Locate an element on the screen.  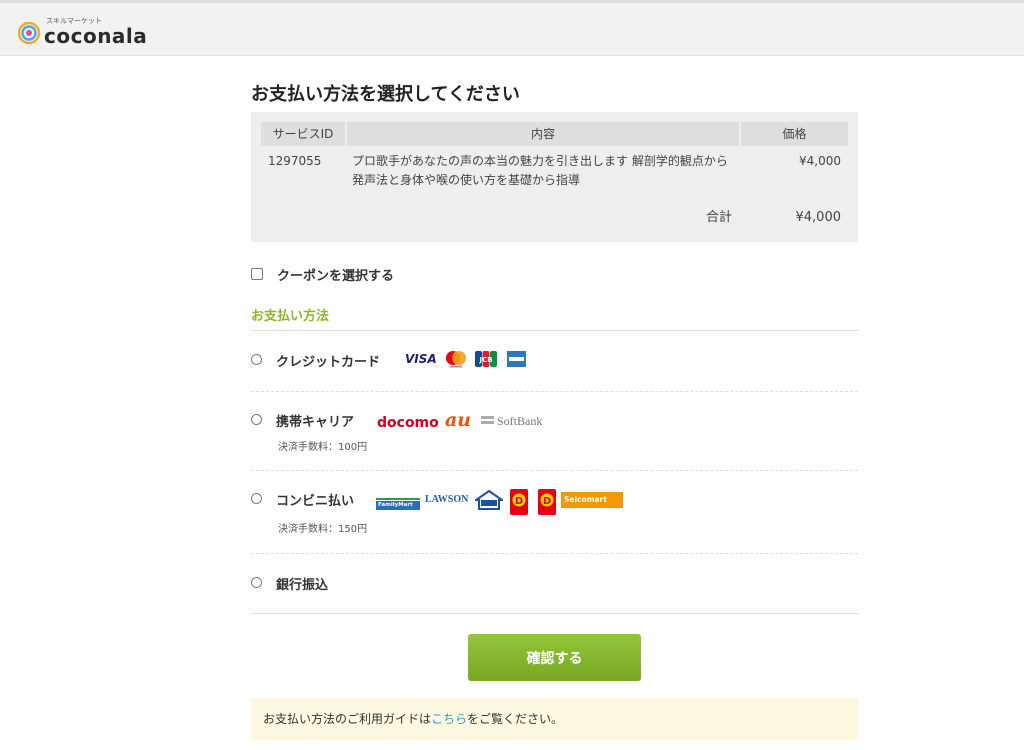
top-header: スキルマーケット coconala is located at coordinates (512, 28).